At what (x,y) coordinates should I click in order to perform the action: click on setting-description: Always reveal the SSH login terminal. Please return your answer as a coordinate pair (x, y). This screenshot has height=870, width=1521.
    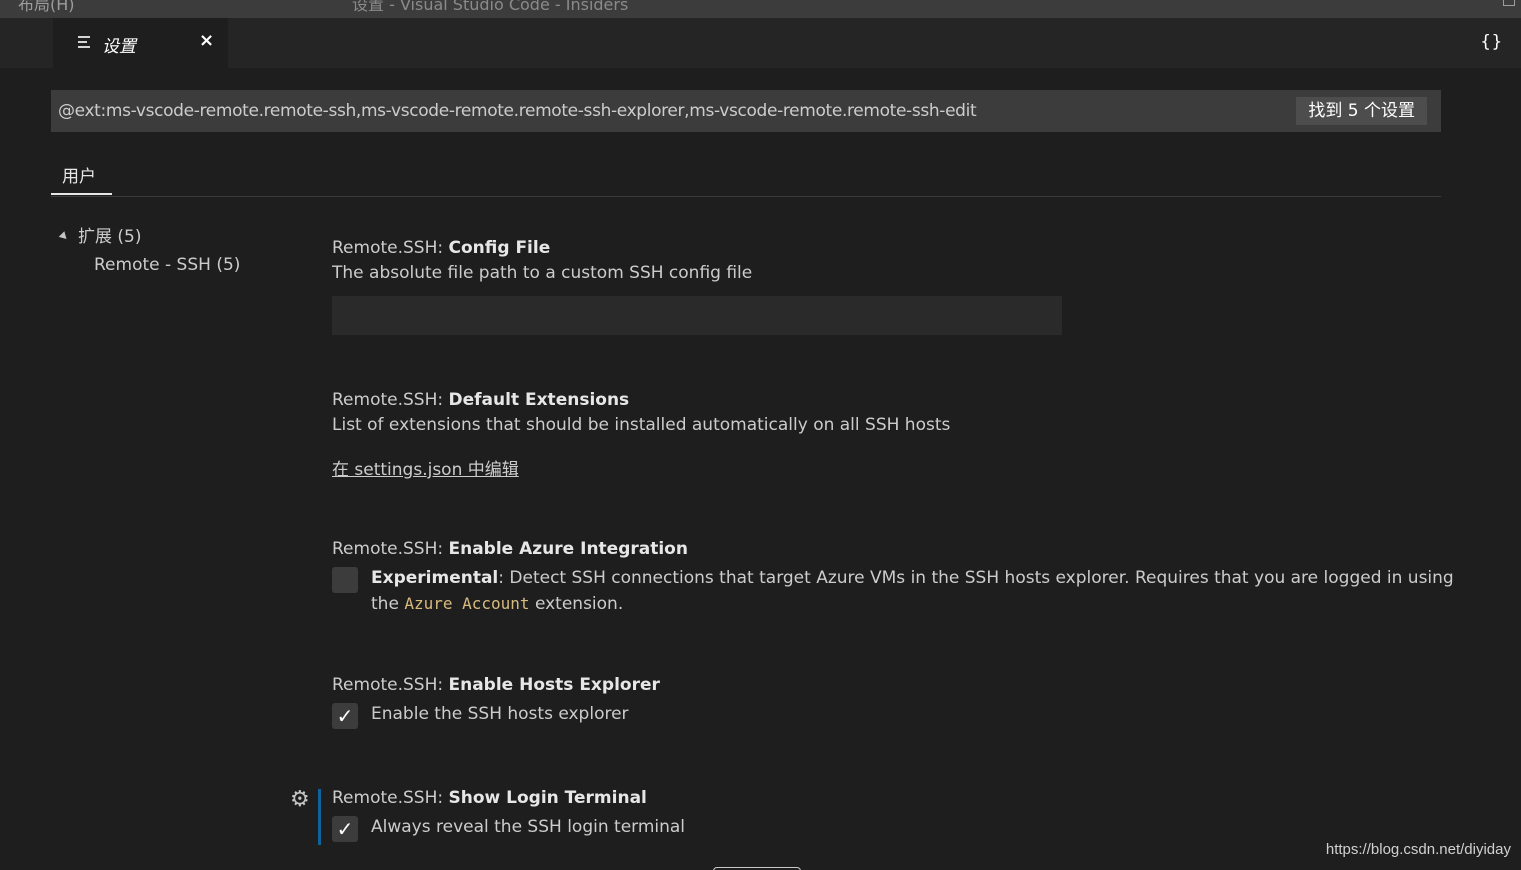
    Looking at the image, I should click on (528, 827).